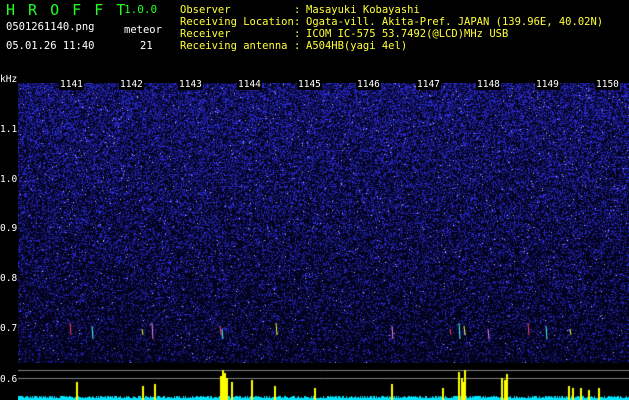  What do you see at coordinates (146, 46) in the screenshot?
I see `meteor-count: 21` at bounding box center [146, 46].